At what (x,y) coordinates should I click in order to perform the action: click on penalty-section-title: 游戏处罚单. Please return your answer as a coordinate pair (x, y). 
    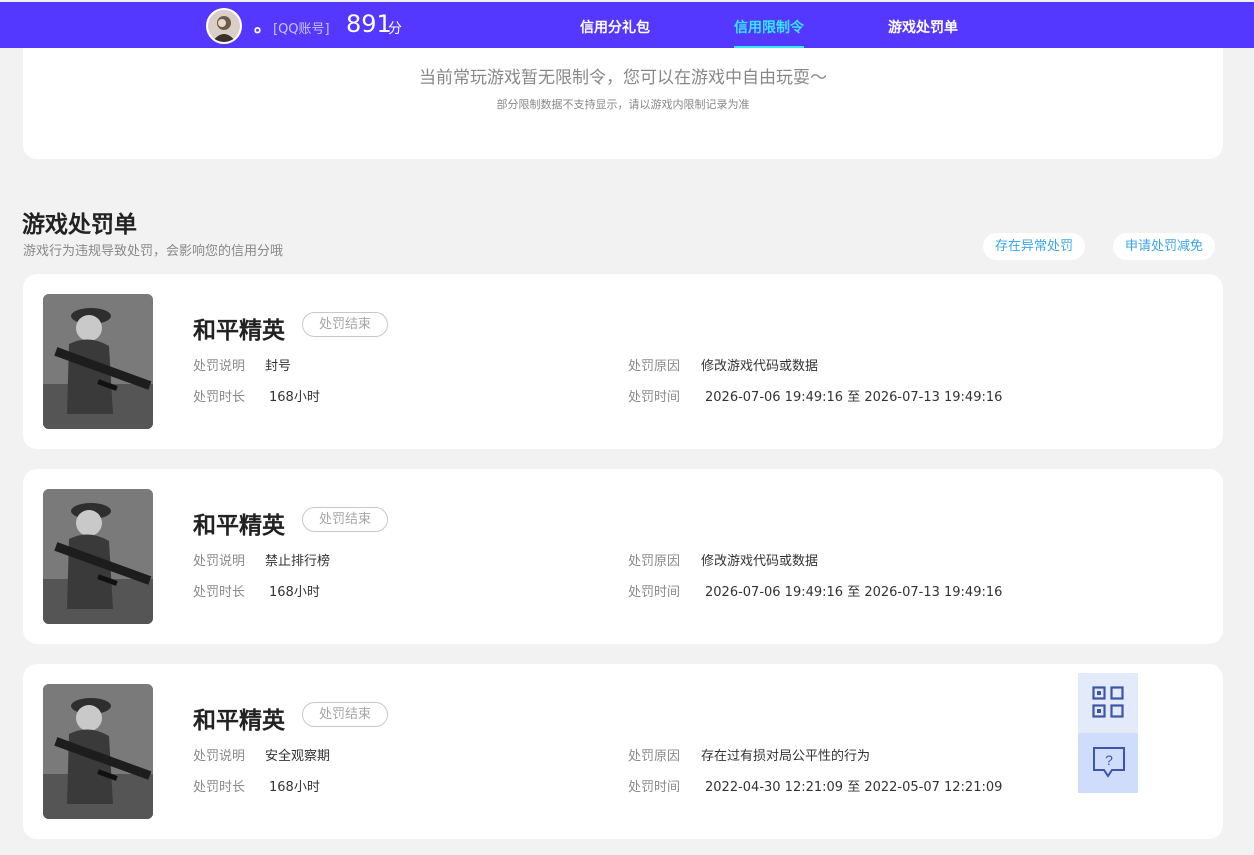
    Looking at the image, I should click on (79, 225).